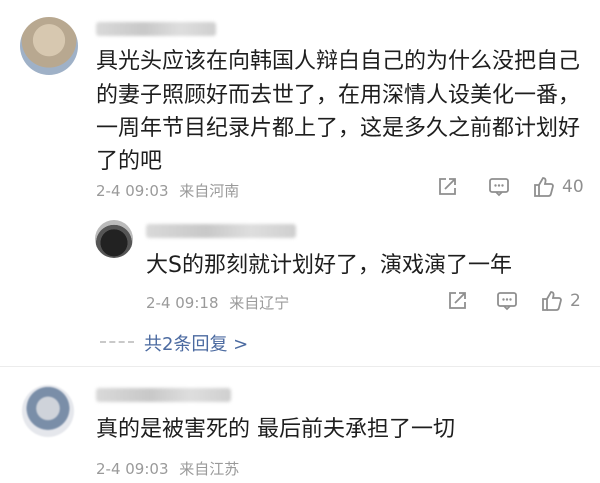  I want to click on more-replies-label: 共2条回复 >, so click(196, 344).